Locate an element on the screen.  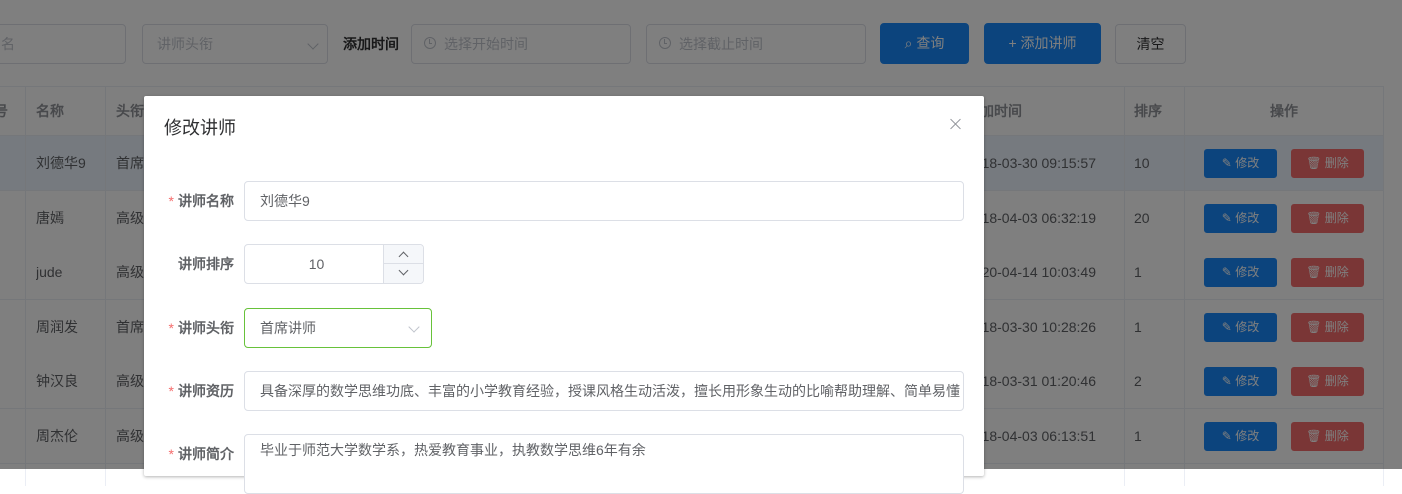
decrease-button is located at coordinates (403, 273).